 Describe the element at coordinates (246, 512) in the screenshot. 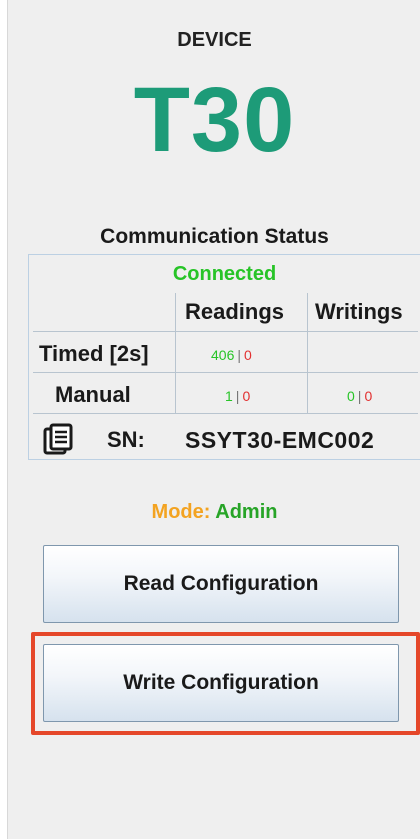

I see `mode-value: Admin` at that location.